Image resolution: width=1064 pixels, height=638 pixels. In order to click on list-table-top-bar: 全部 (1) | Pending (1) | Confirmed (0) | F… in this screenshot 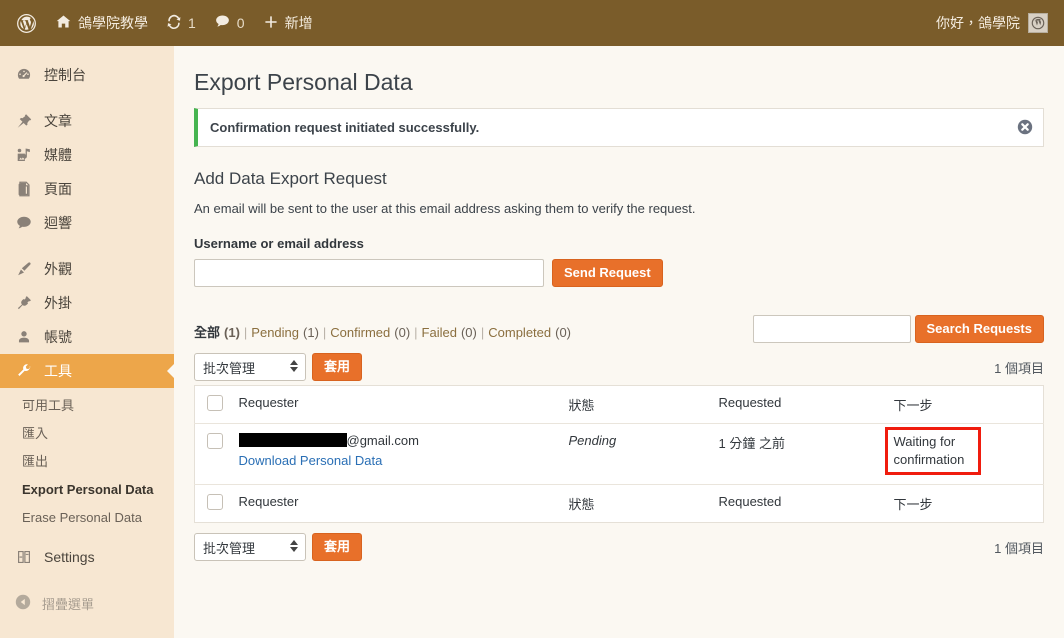, I will do `click(619, 329)`.